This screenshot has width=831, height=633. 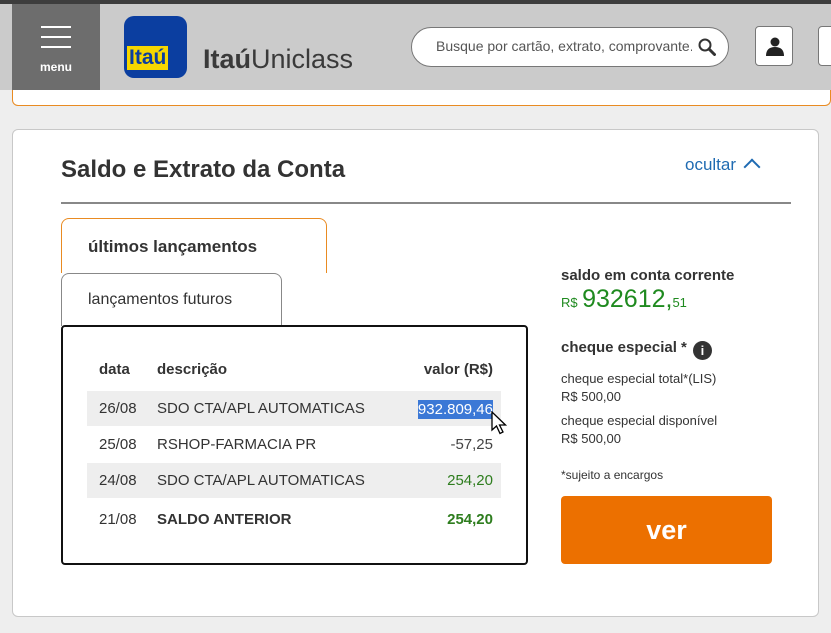 I want to click on table-row: 21/08 SALDO ANTERIOR 254,20, so click(x=294, y=519).